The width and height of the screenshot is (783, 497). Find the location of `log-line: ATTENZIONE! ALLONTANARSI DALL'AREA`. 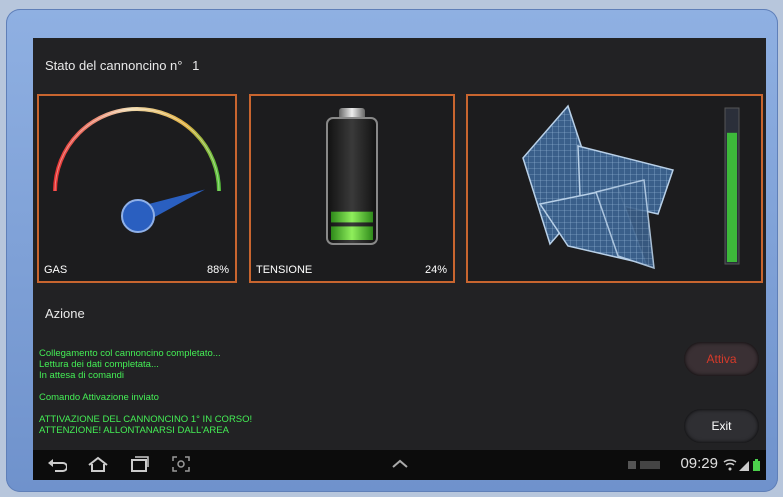

log-line: ATTENZIONE! ALLONTANARSI DALL'AREA is located at coordinates (134, 430).